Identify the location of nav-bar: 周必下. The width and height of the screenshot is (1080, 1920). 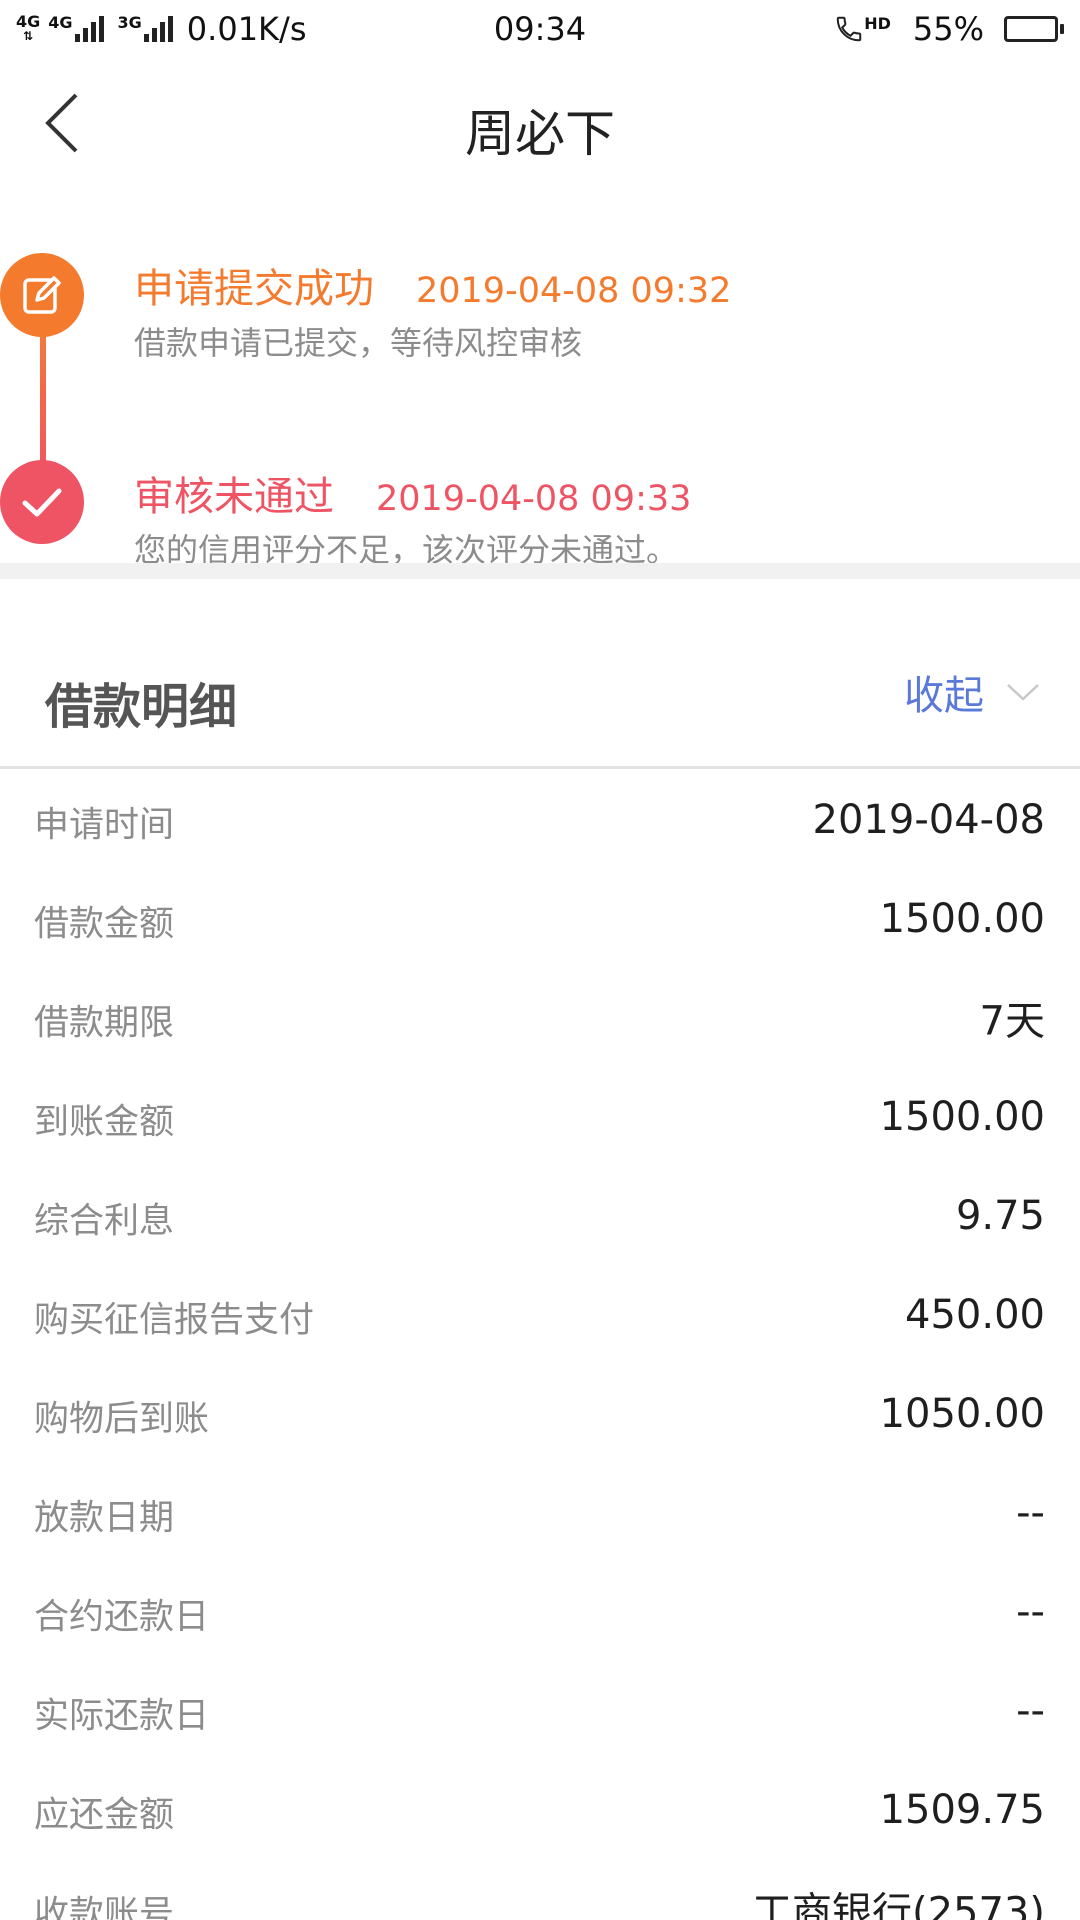
(540, 123).